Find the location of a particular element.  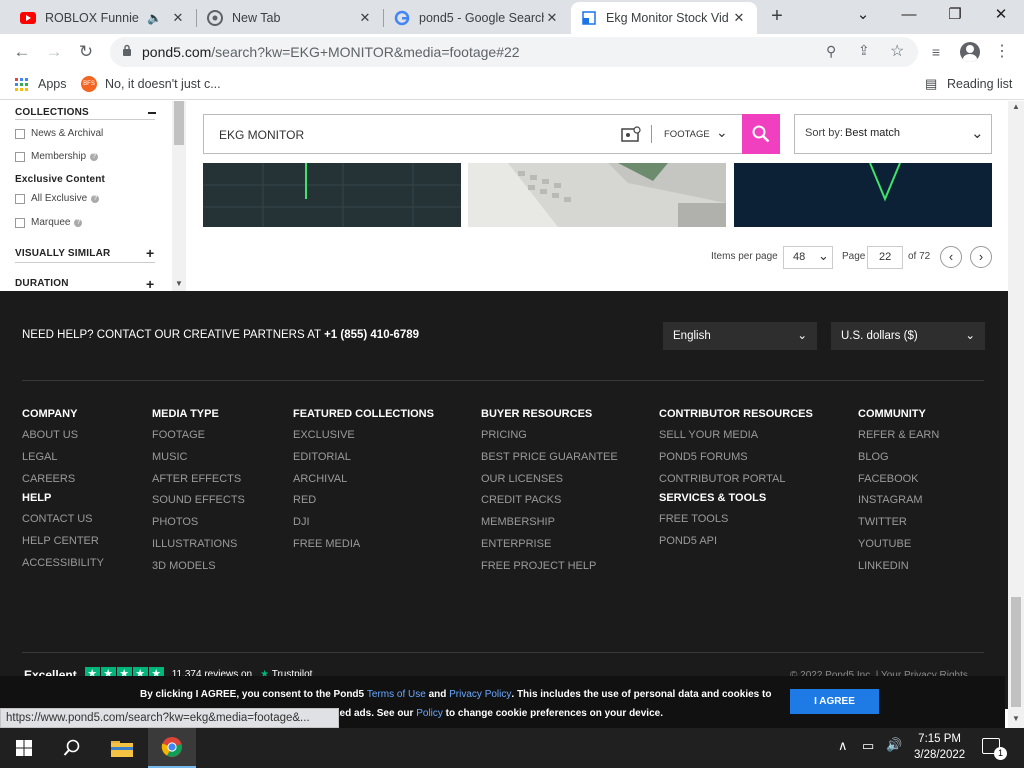

footer-link: CREDIT PACKS is located at coordinates (549, 503).